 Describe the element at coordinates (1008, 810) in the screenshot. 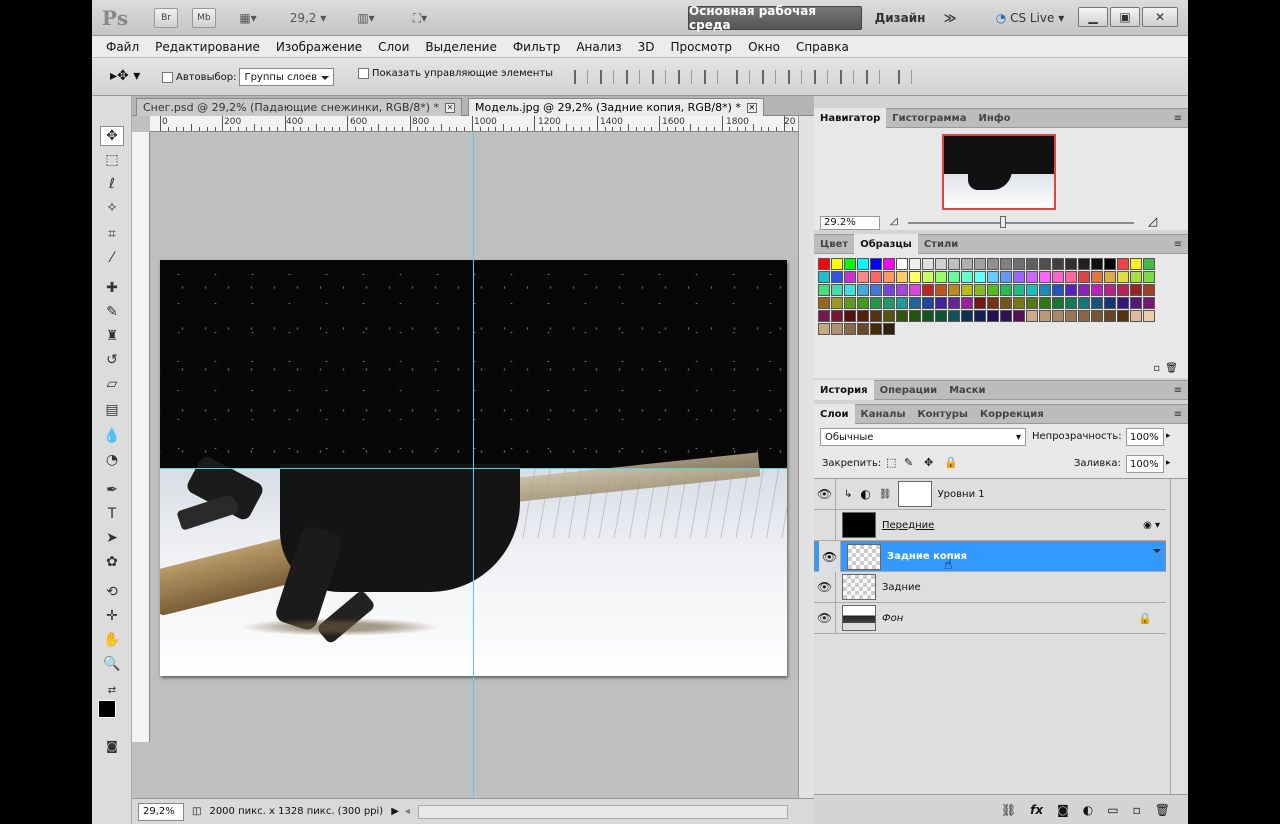

I see `link-layers-icon: ⛓` at that location.